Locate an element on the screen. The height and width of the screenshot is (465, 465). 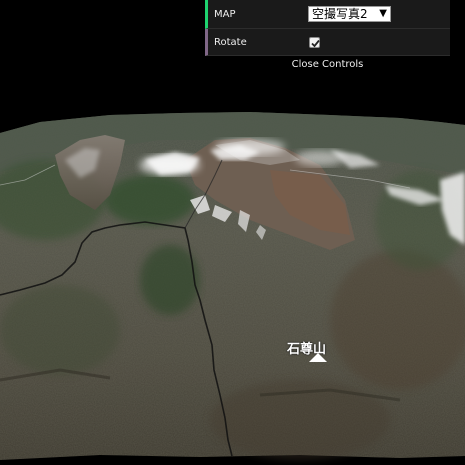
triangle-down-icon: ▼ is located at coordinates (383, 13).